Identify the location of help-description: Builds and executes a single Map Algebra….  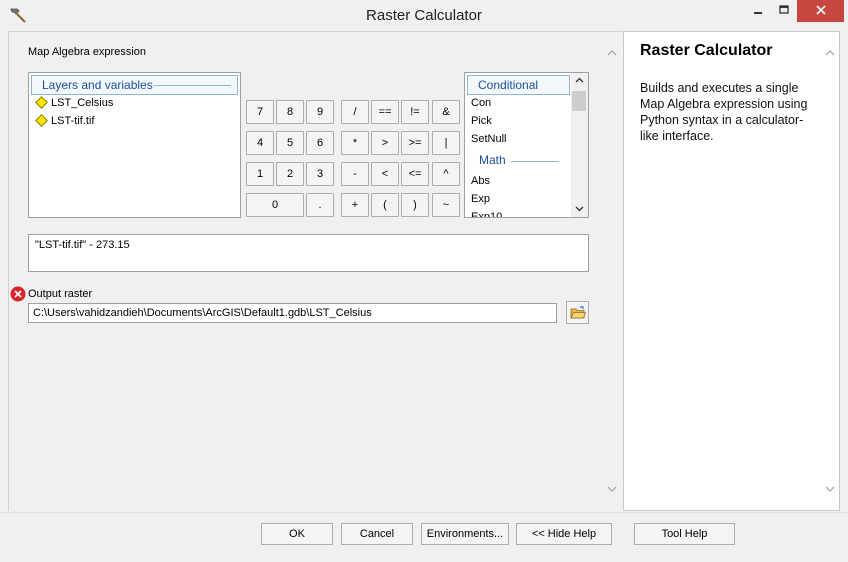
(724, 112).